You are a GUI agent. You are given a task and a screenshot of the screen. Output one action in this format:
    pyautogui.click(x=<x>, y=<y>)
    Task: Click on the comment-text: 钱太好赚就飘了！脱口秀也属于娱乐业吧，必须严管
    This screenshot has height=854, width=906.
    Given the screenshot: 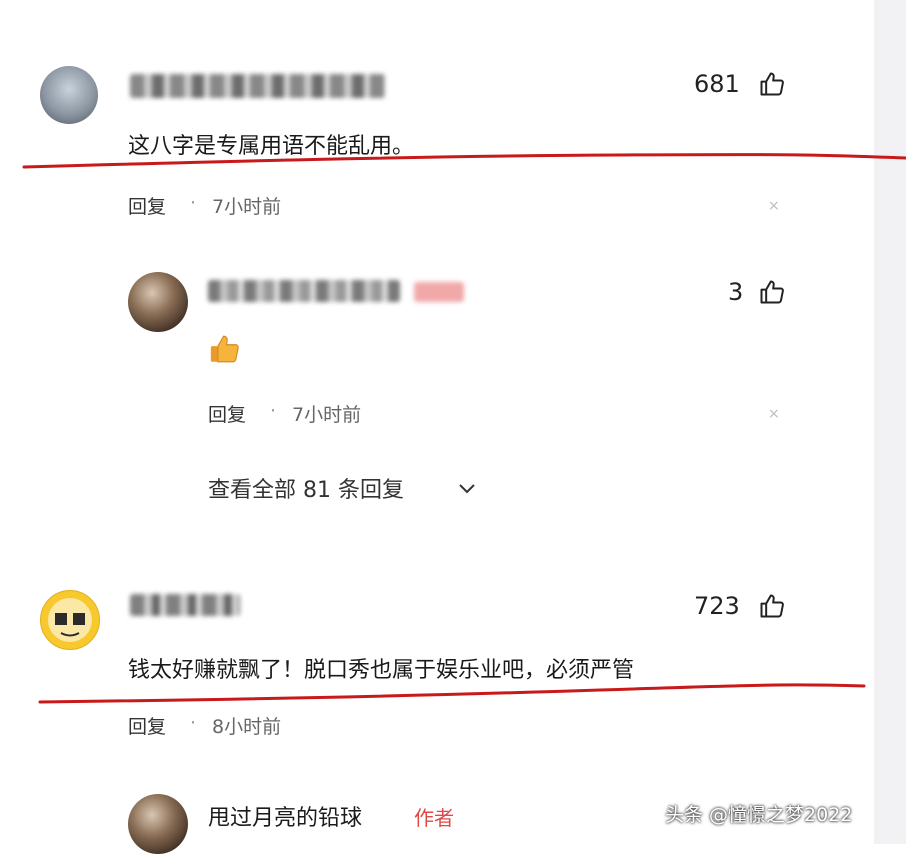 What is the action you would take?
    pyautogui.click(x=381, y=670)
    